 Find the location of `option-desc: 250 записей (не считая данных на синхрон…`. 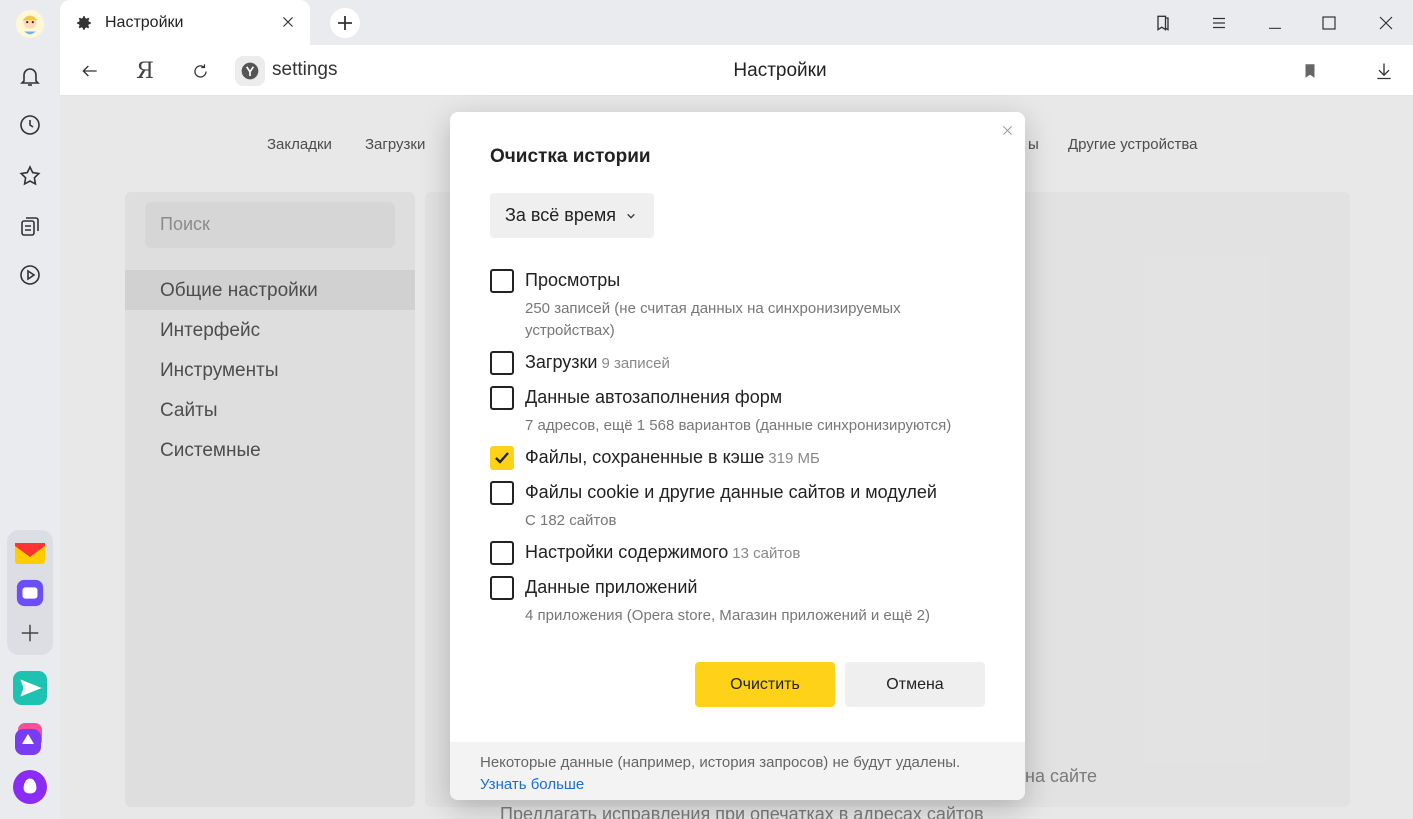

option-desc: 250 записей (не считая данных на синхрон… is located at coordinates (713, 319).